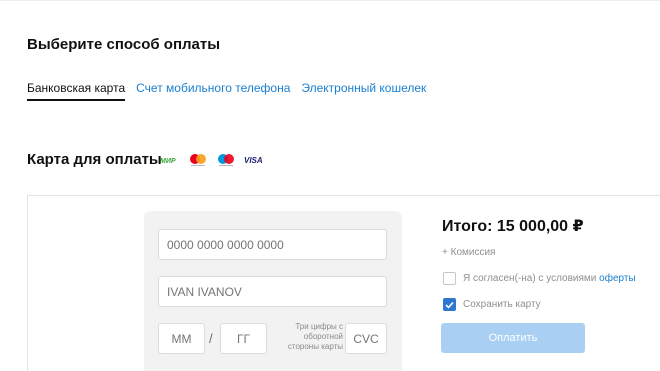 This screenshot has height=371, width=660. Describe the element at coordinates (94, 159) in the screenshot. I see `card-section-title: Карта для оплаты` at that location.